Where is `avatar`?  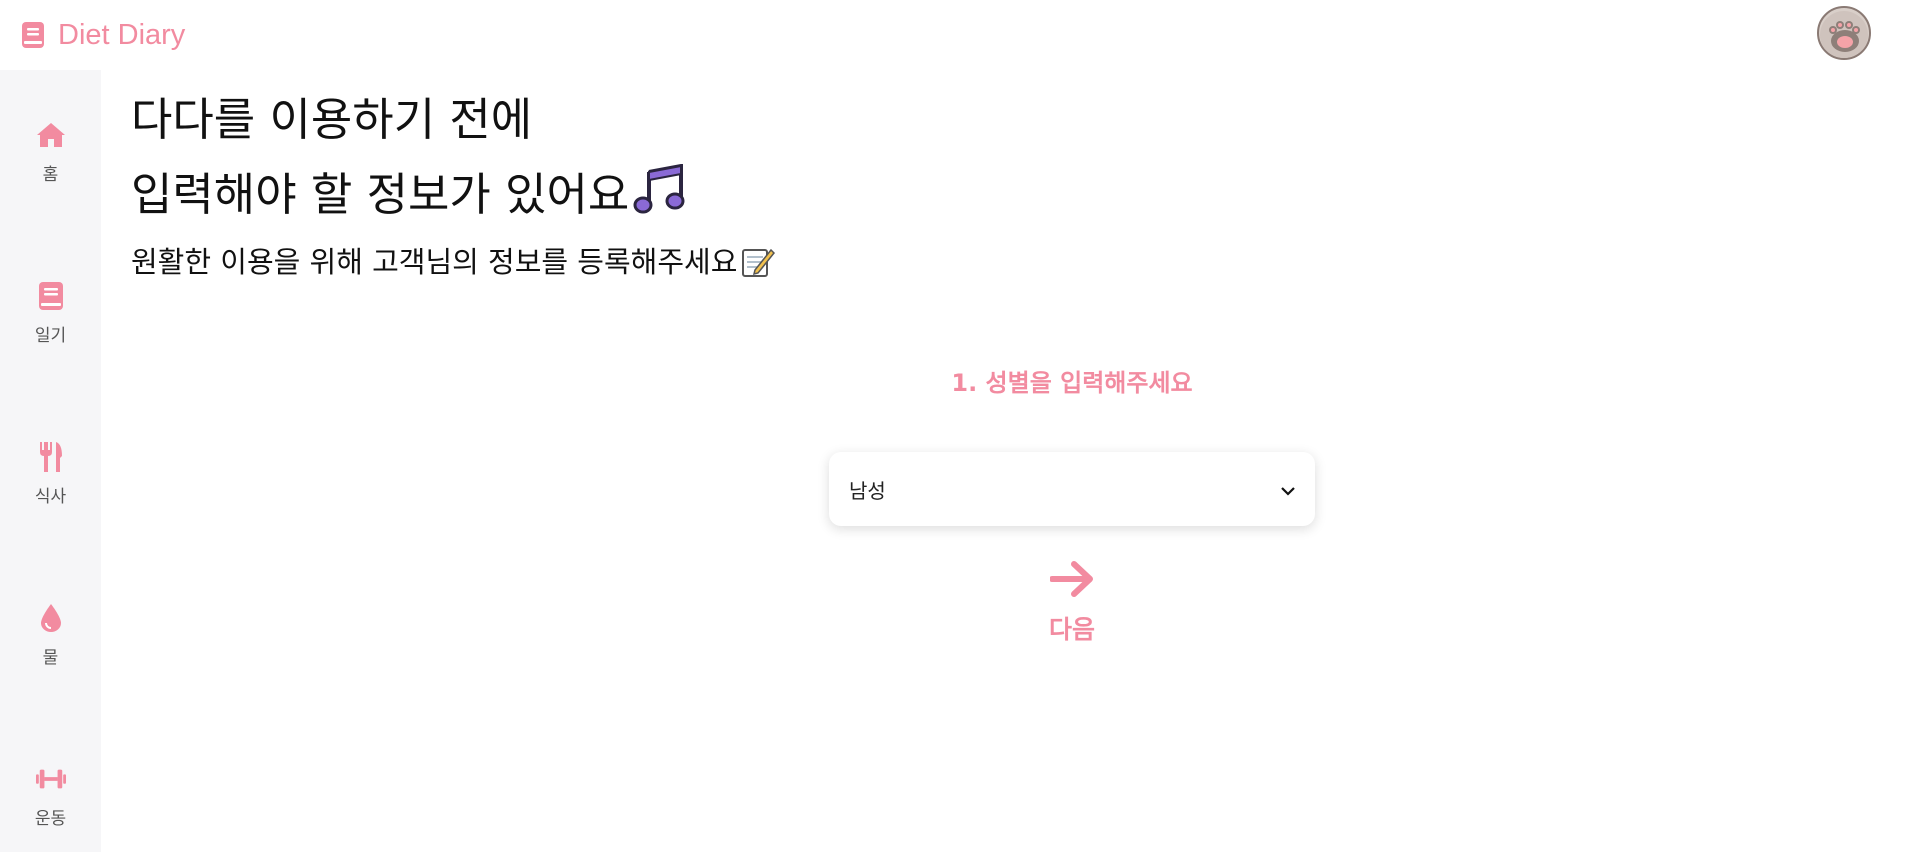 avatar is located at coordinates (1844, 33).